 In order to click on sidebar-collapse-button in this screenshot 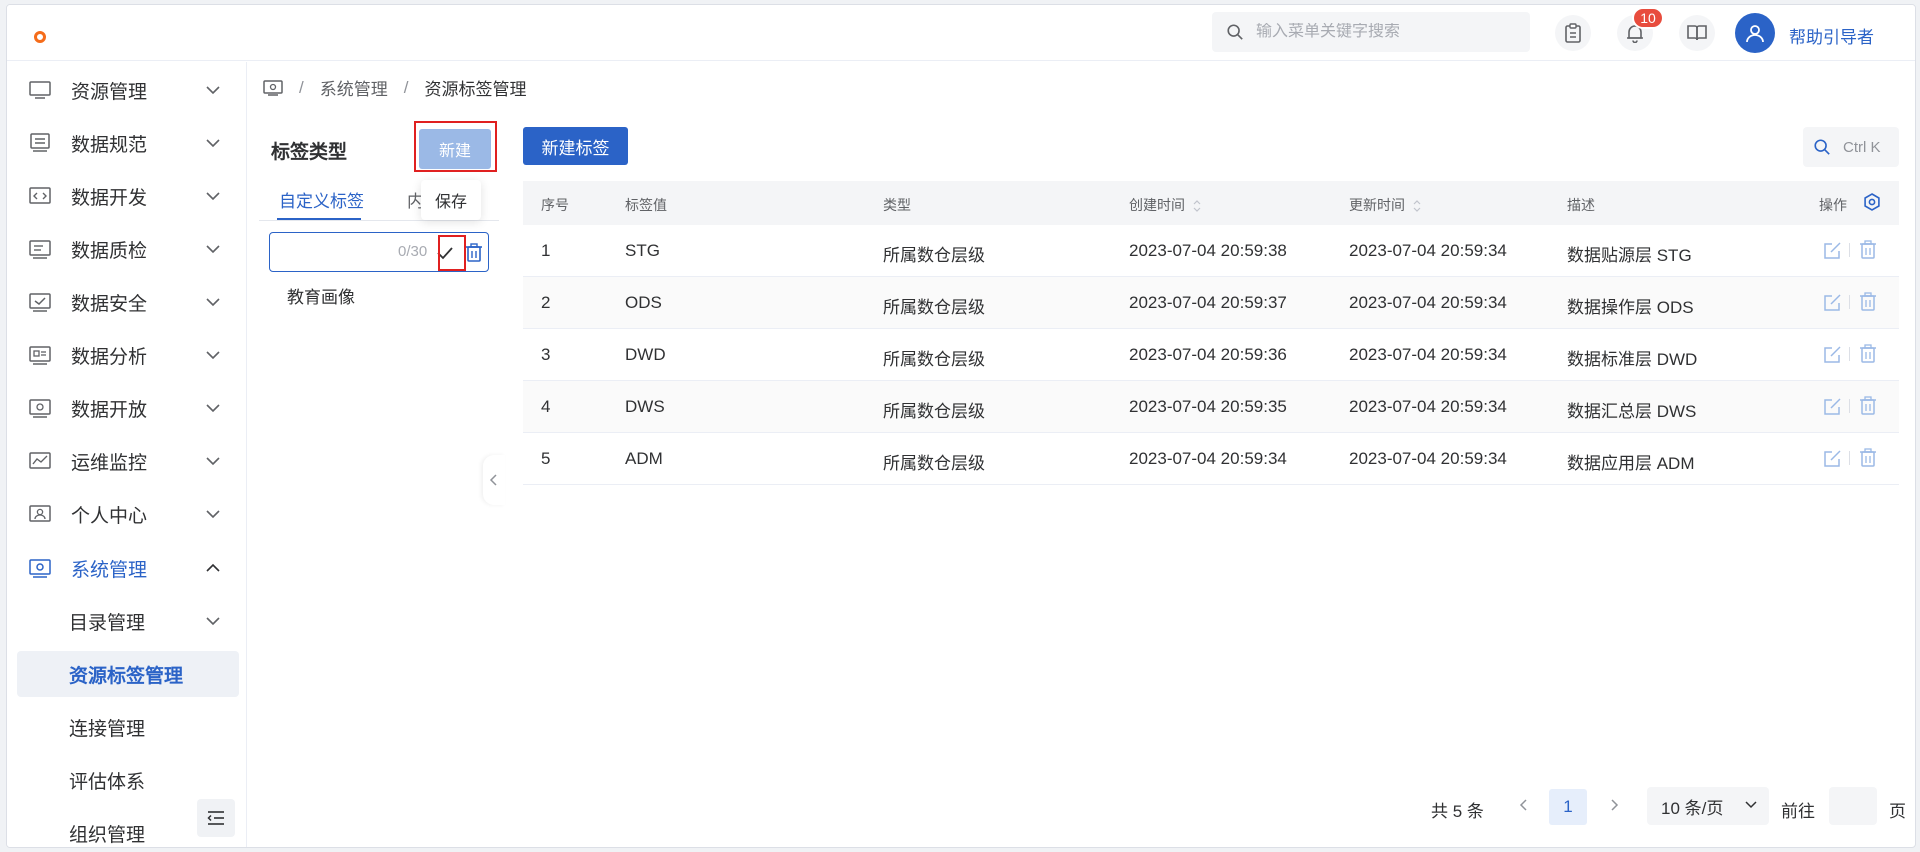, I will do `click(216, 818)`.